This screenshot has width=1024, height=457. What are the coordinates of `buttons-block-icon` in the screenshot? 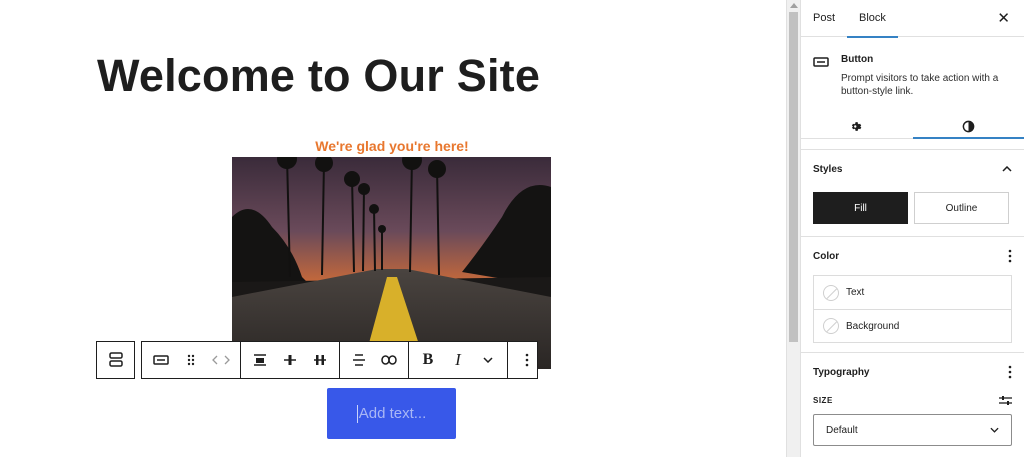 It's located at (115, 359).